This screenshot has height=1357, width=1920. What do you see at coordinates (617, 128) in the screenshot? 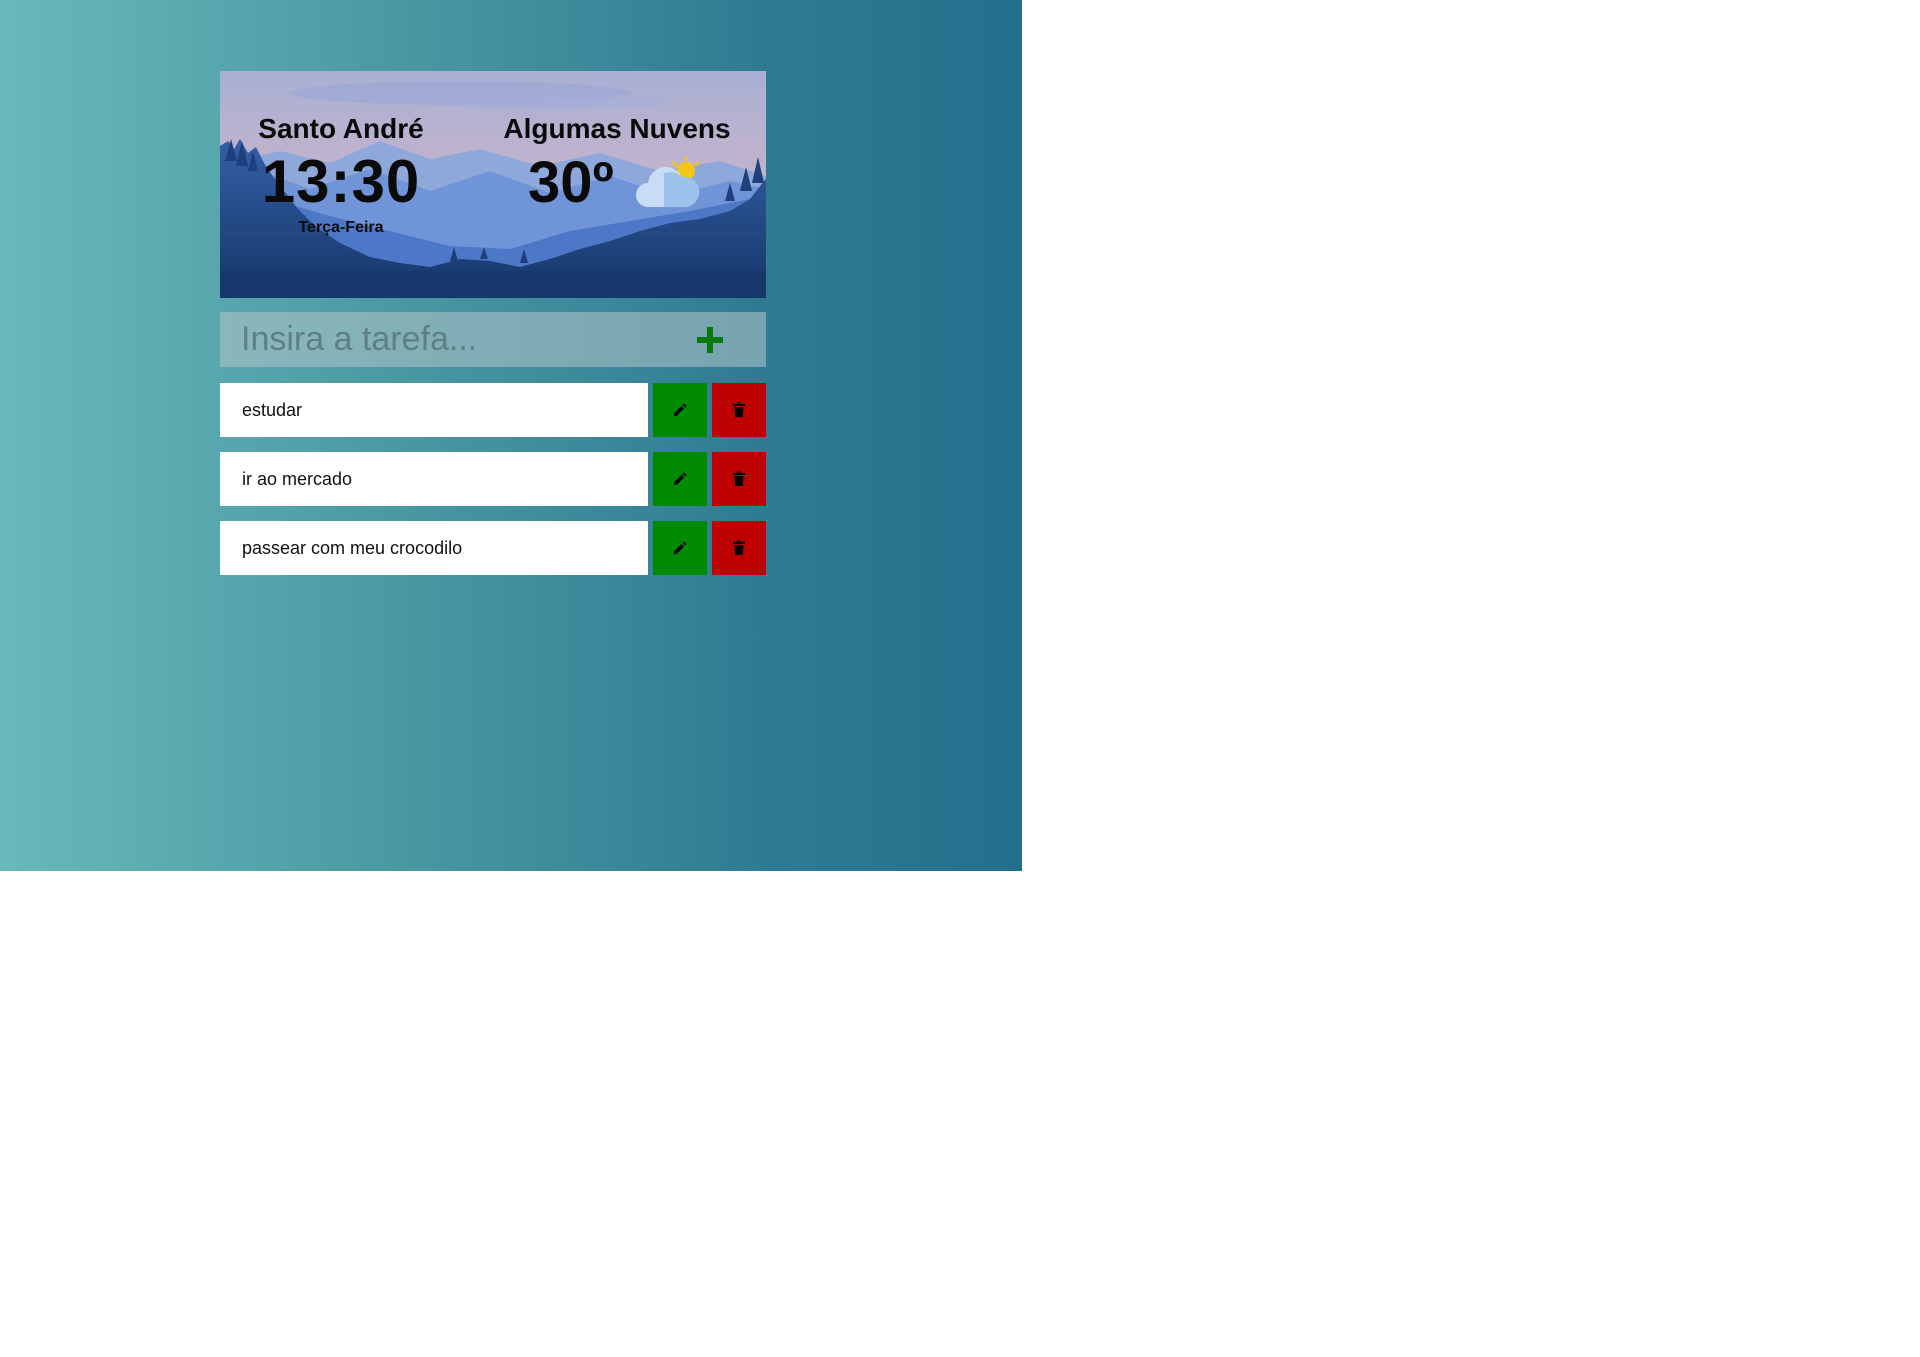
I see `weather-condition: Algumas Nuvens` at bounding box center [617, 128].